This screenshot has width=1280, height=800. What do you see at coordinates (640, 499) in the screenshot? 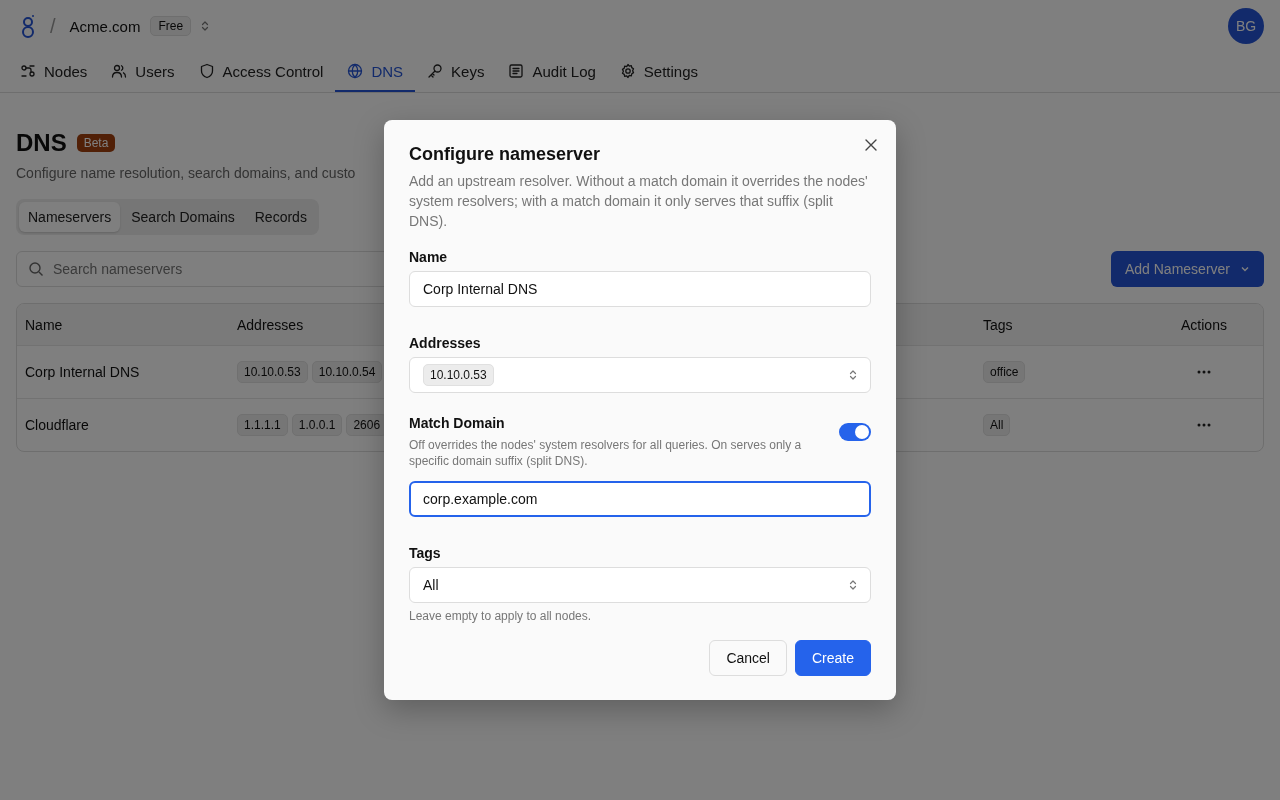
I see `match-domain-input: corp.example.com` at bounding box center [640, 499].